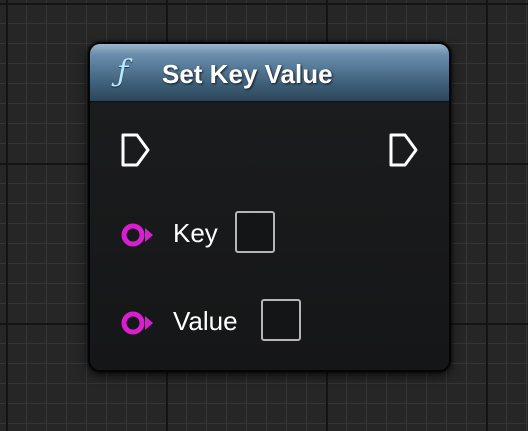 This screenshot has height=431, width=528. Describe the element at coordinates (247, 74) in the screenshot. I see `node-title: Set Key Value` at that location.